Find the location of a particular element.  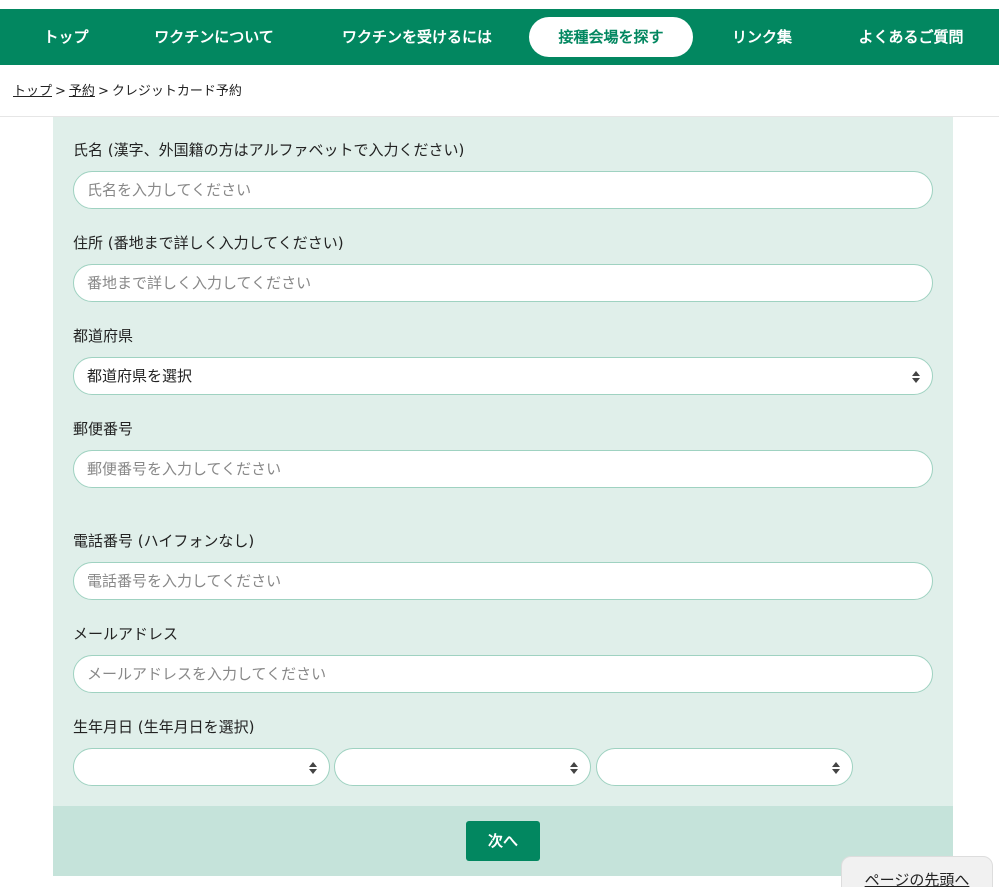

next-button: 次へ is located at coordinates (503, 841).